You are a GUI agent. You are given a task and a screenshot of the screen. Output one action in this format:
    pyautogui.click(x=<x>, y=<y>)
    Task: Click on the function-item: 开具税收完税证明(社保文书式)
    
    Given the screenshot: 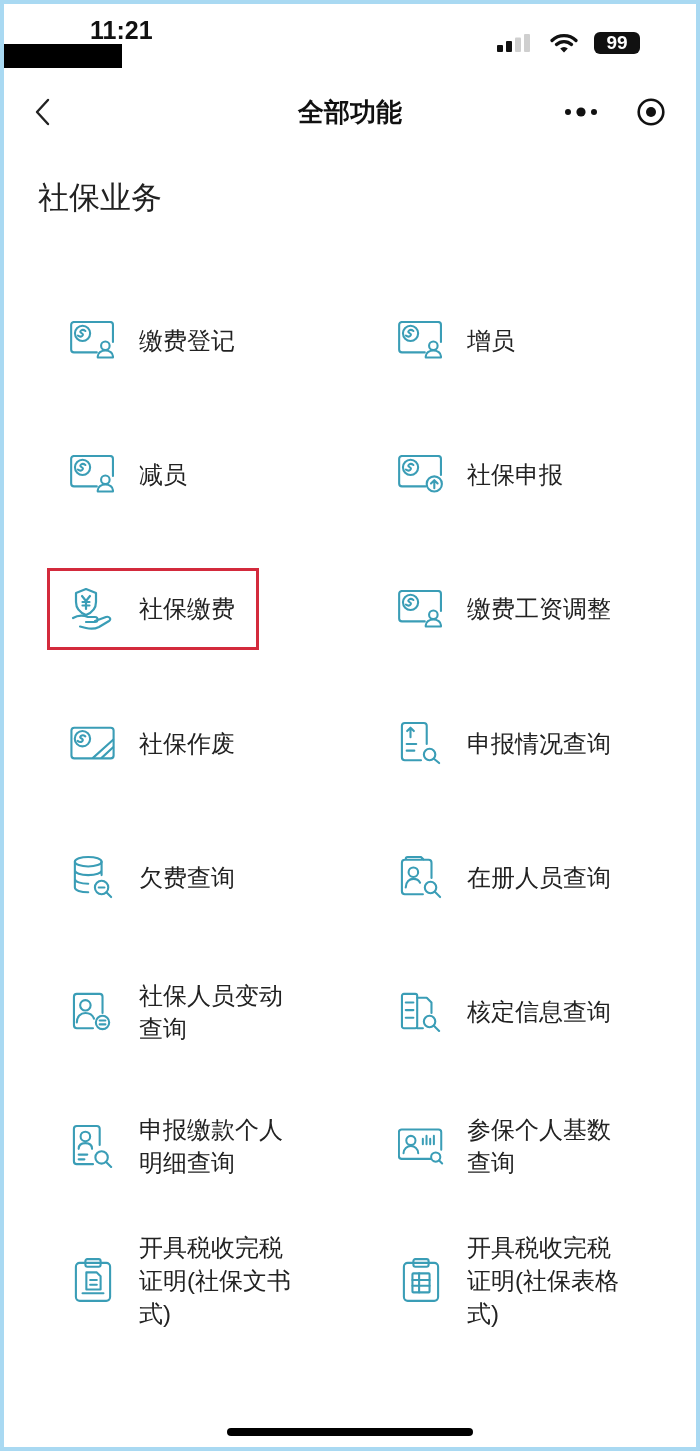 What is the action you would take?
    pyautogui.click(x=183, y=1280)
    